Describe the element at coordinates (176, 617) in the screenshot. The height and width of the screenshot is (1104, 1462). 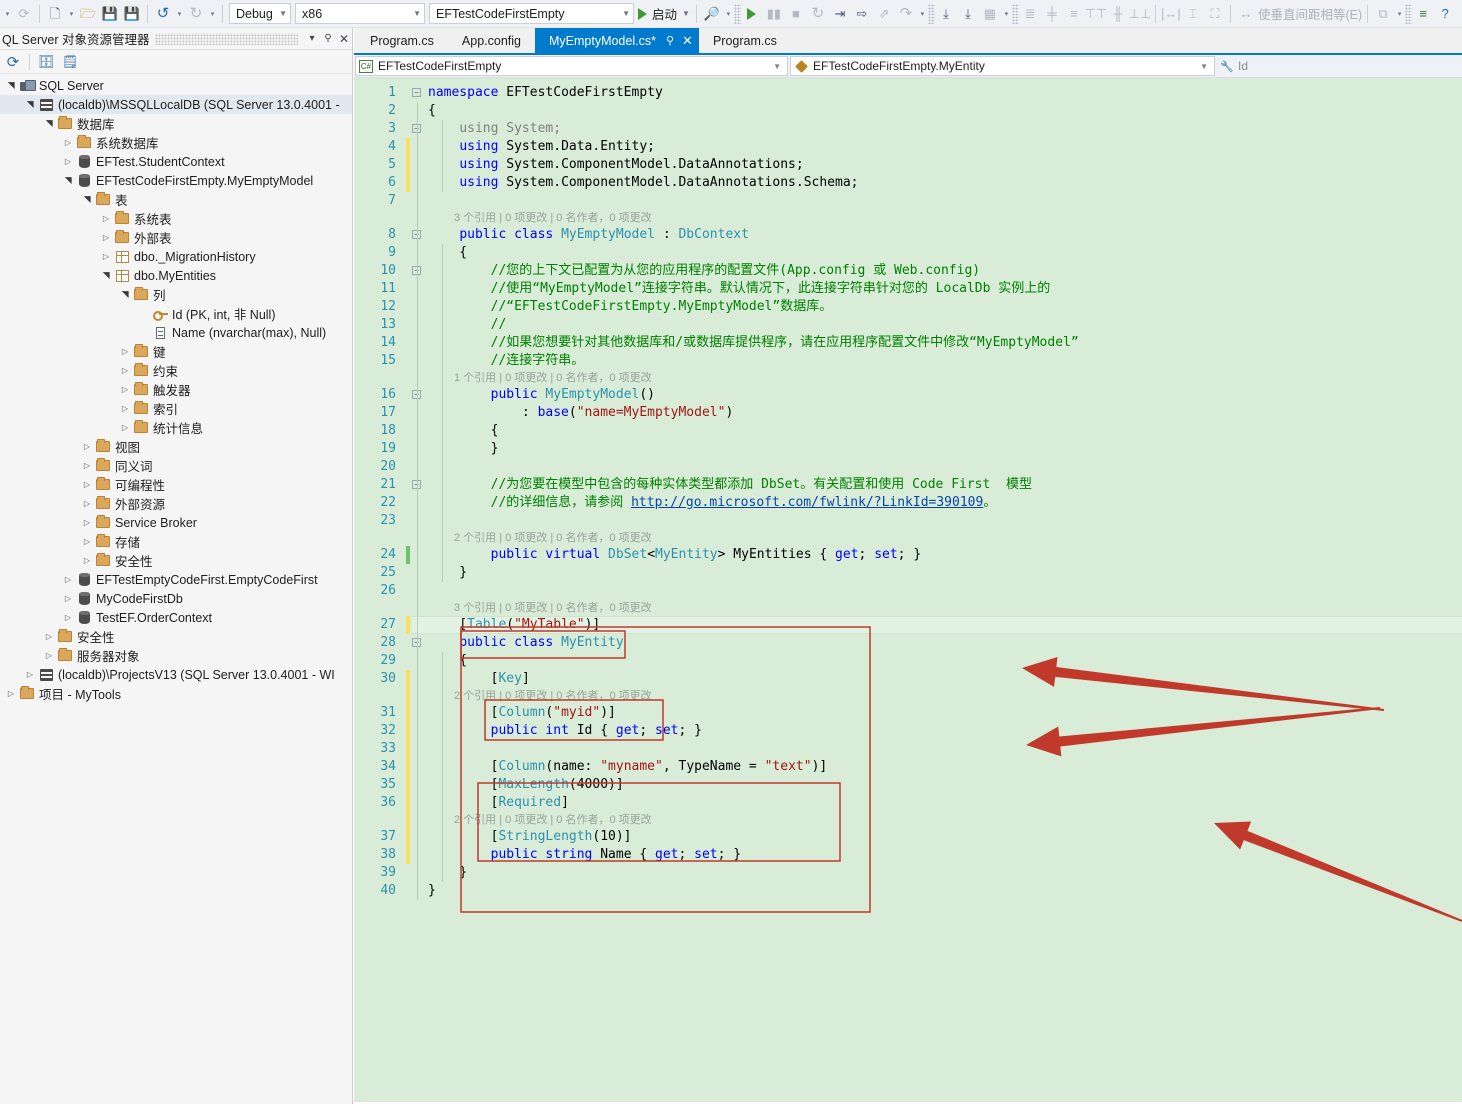
I see `tree-item: ▷ TestEF.OrderContext` at that location.